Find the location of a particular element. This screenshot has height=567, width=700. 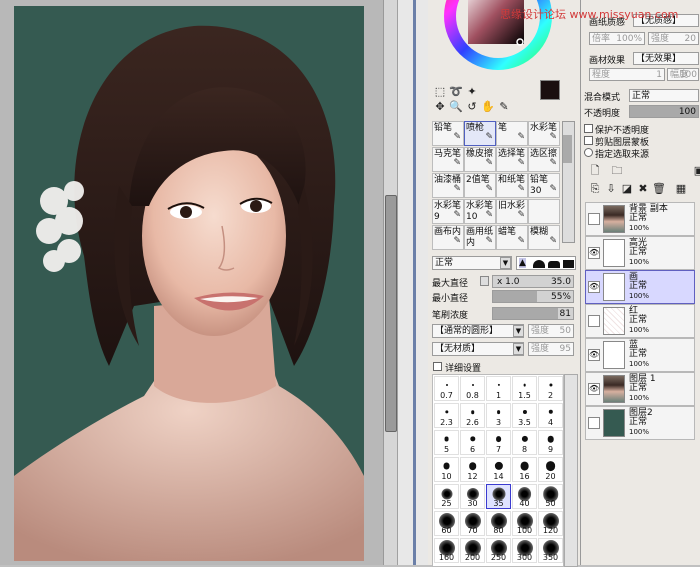

layer-row: 👁 高光 正常 100% is located at coordinates (640, 253).